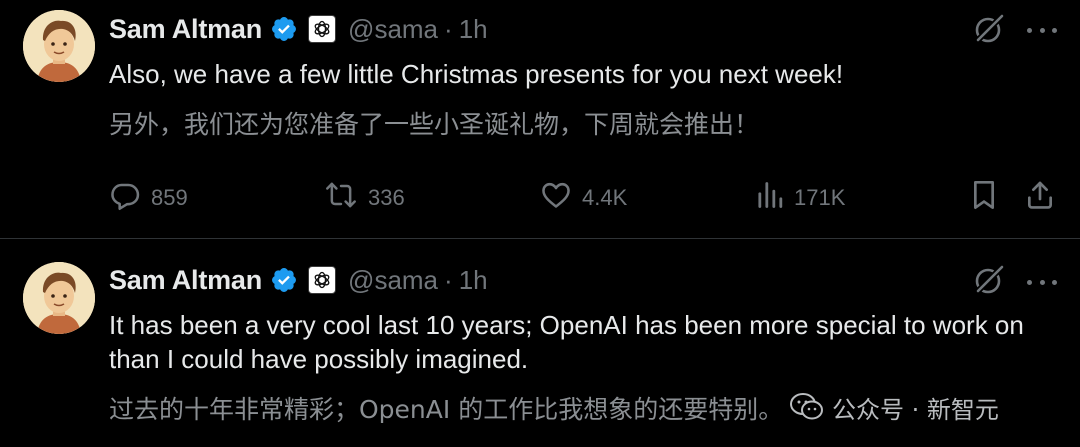 This screenshot has height=447, width=1080. Describe the element at coordinates (386, 197) in the screenshot. I see `repost-count: 336` at that location.